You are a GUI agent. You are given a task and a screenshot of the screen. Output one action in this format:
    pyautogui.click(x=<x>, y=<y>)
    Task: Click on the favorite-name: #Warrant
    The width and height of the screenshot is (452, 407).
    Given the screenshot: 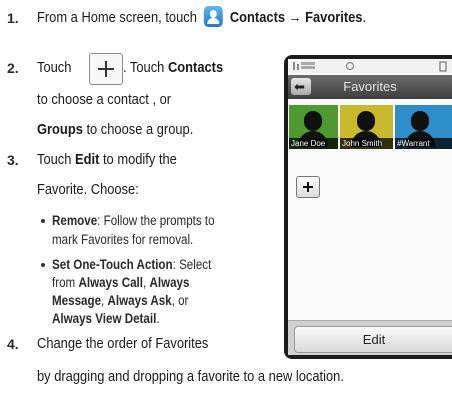 What is the action you would take?
    pyautogui.click(x=423, y=143)
    